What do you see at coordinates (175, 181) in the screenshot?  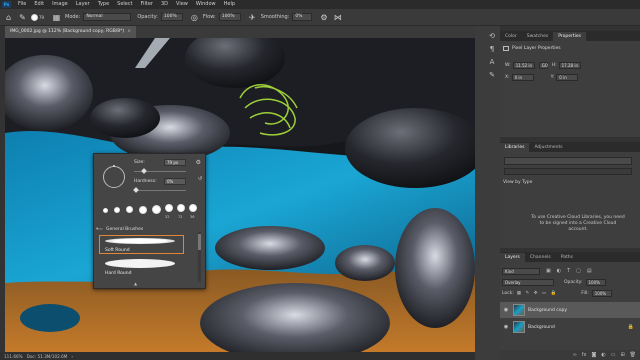 I see `hardness-field: 0%` at bounding box center [175, 181].